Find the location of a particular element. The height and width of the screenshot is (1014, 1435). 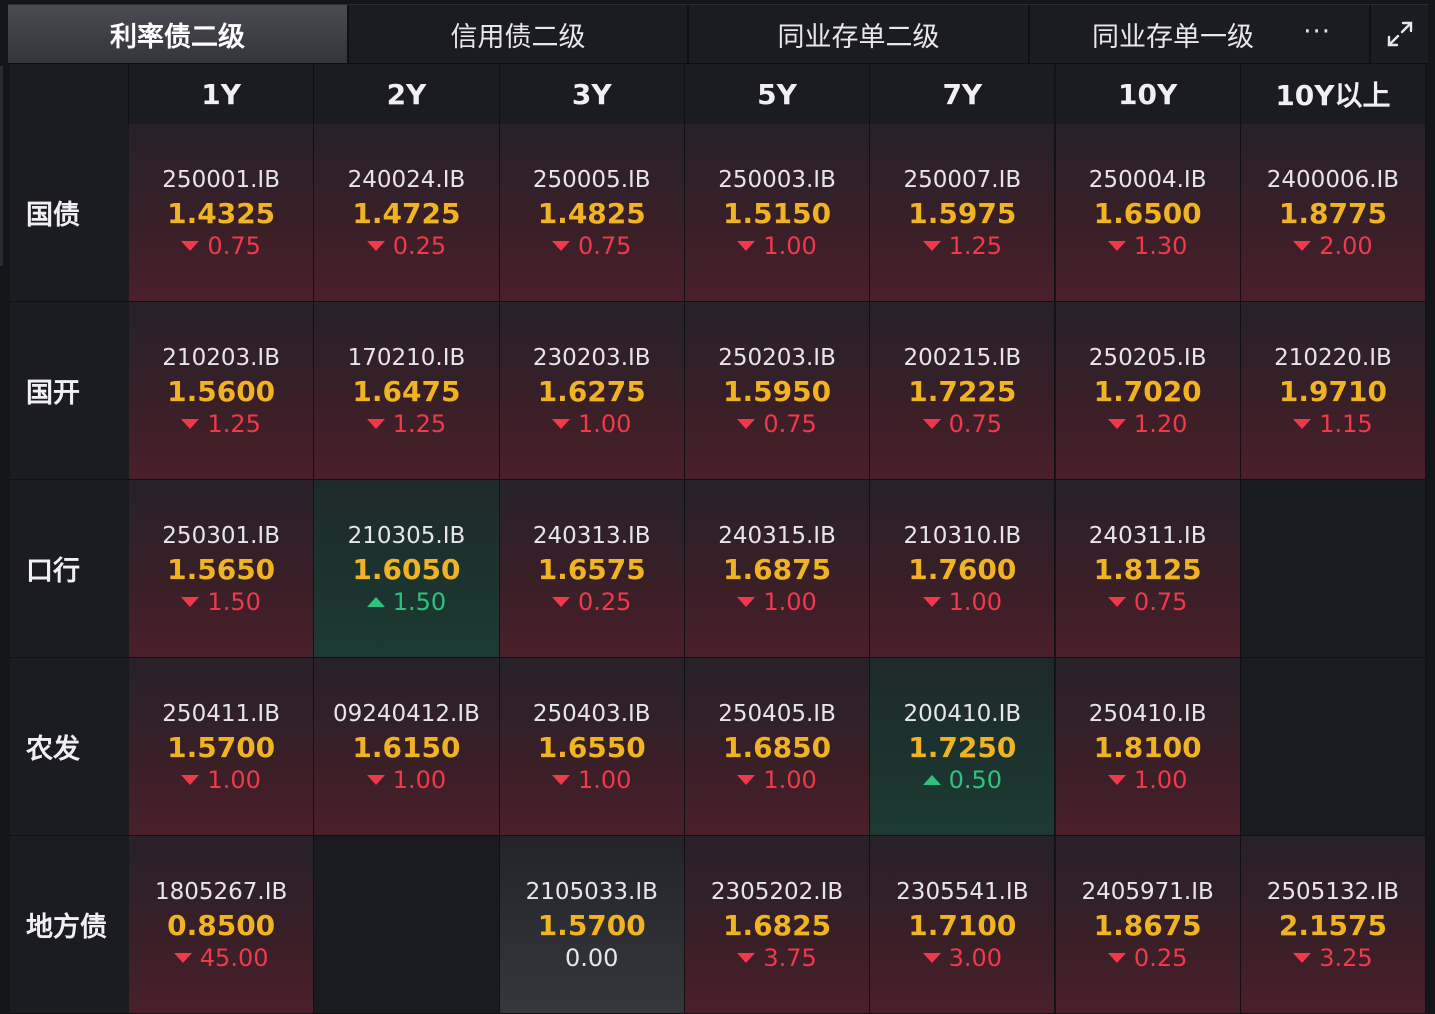

yield-value: 1.7100 is located at coordinates (962, 925).